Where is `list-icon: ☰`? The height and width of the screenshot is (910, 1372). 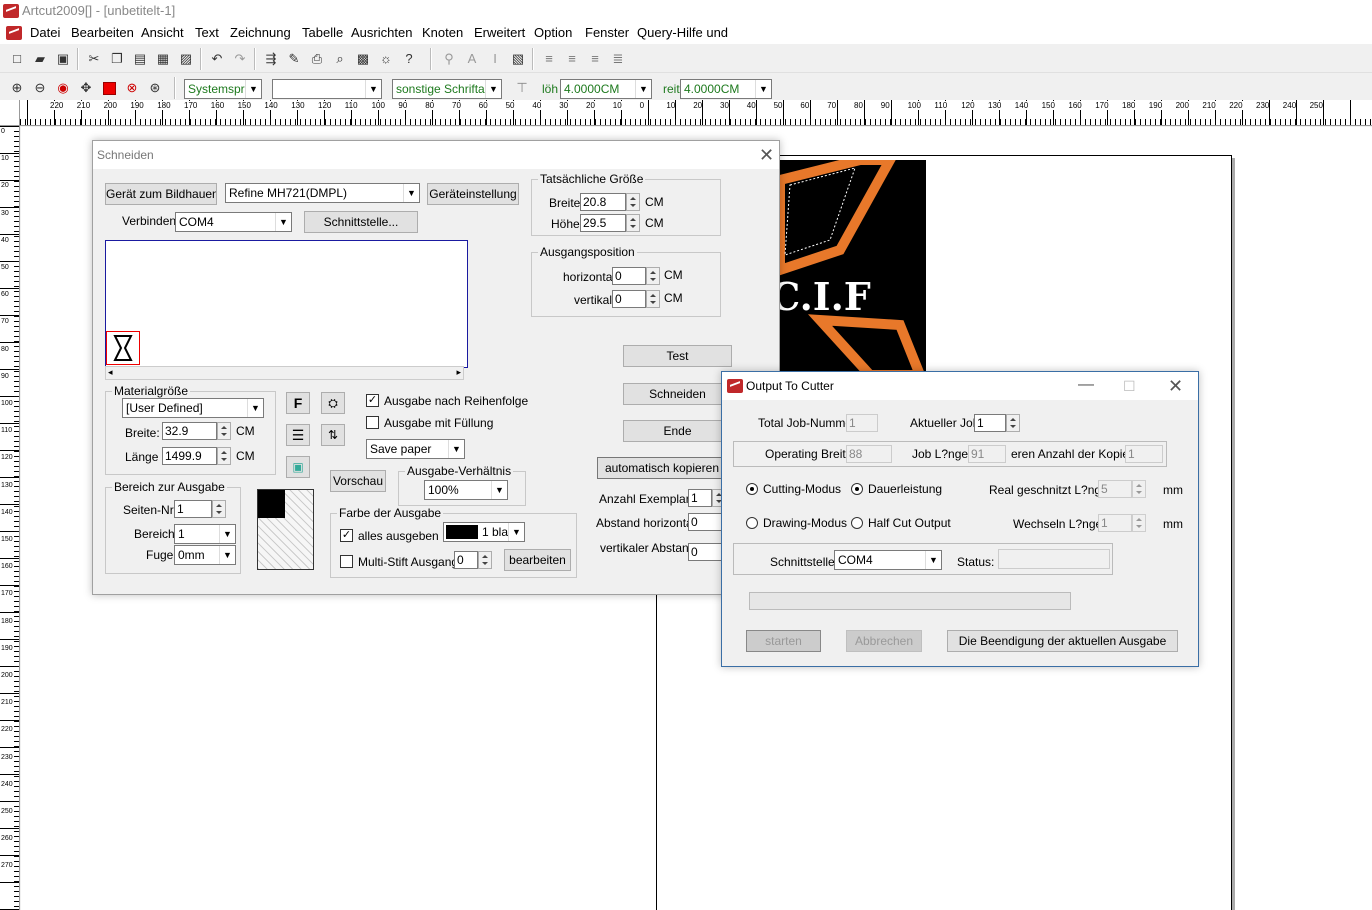 list-icon: ☰ is located at coordinates (298, 435).